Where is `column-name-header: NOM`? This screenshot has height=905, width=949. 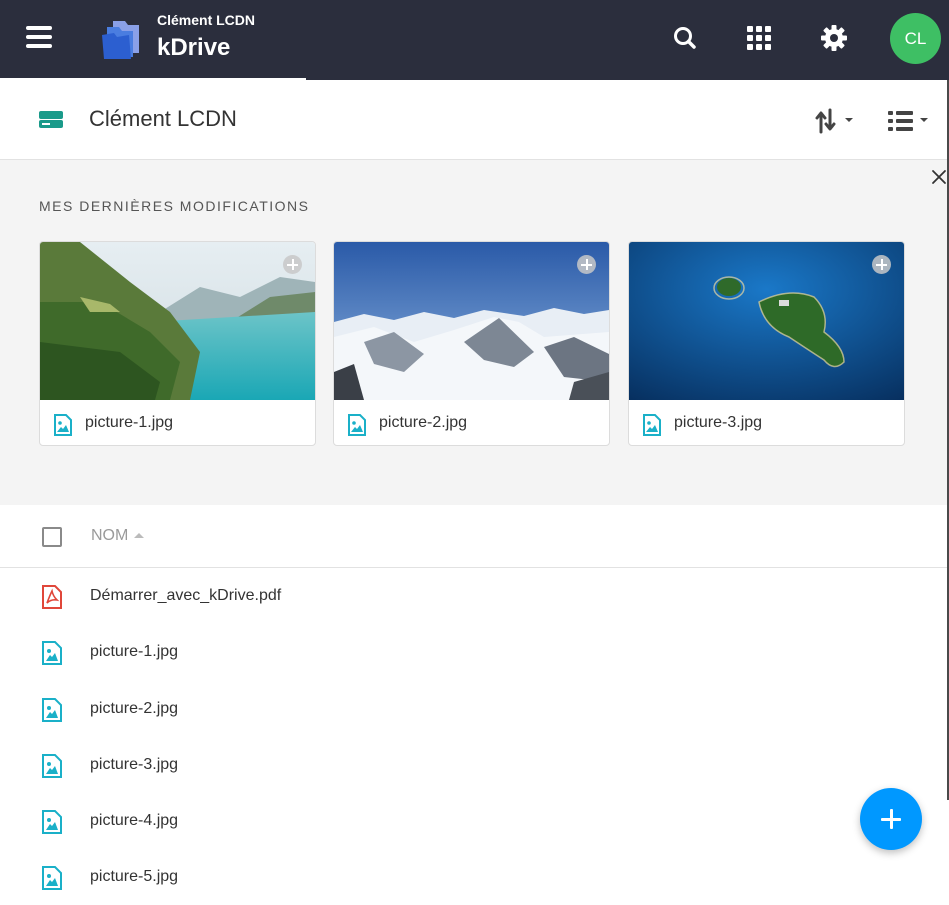 column-name-header: NOM is located at coordinates (118, 536).